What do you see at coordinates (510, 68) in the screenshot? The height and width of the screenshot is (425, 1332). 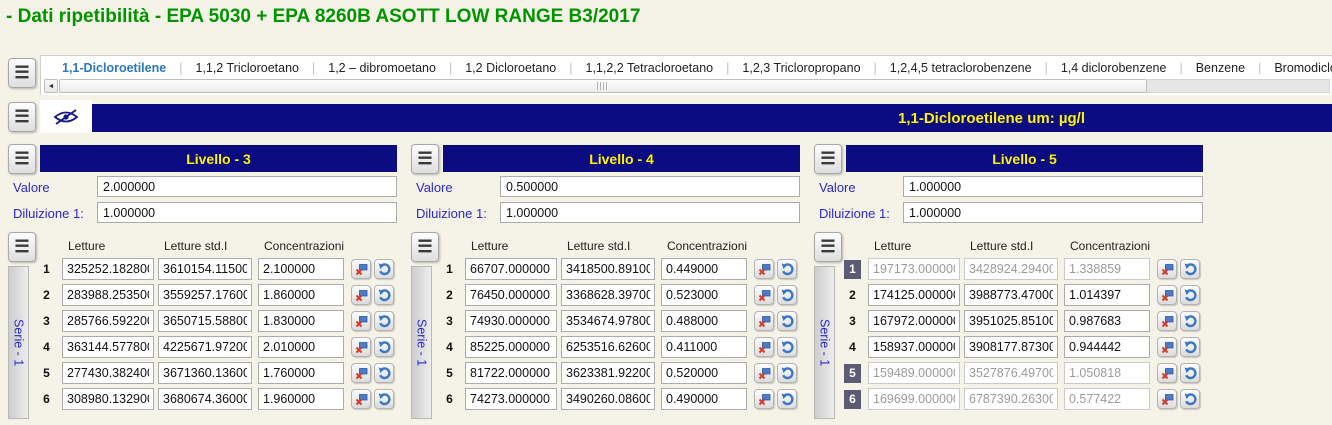 I see `tab-dicloroetano: 1,2 Dicloroetano` at bounding box center [510, 68].